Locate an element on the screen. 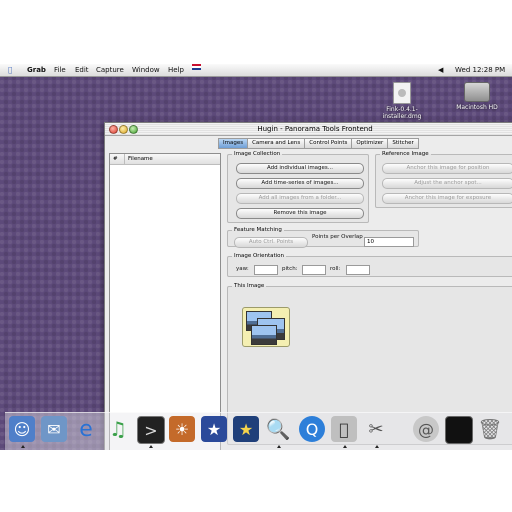 This screenshot has width=512, height=512. pitch-label: pitch: is located at coordinates (290, 269).